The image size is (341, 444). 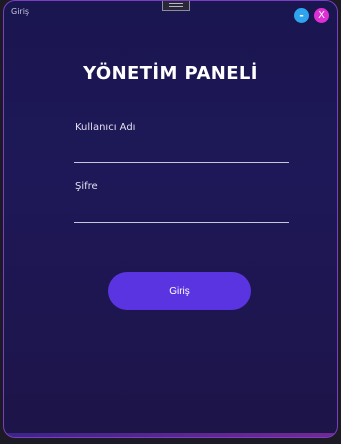 What do you see at coordinates (20, 11) in the screenshot?
I see `window-title: Giriş` at bounding box center [20, 11].